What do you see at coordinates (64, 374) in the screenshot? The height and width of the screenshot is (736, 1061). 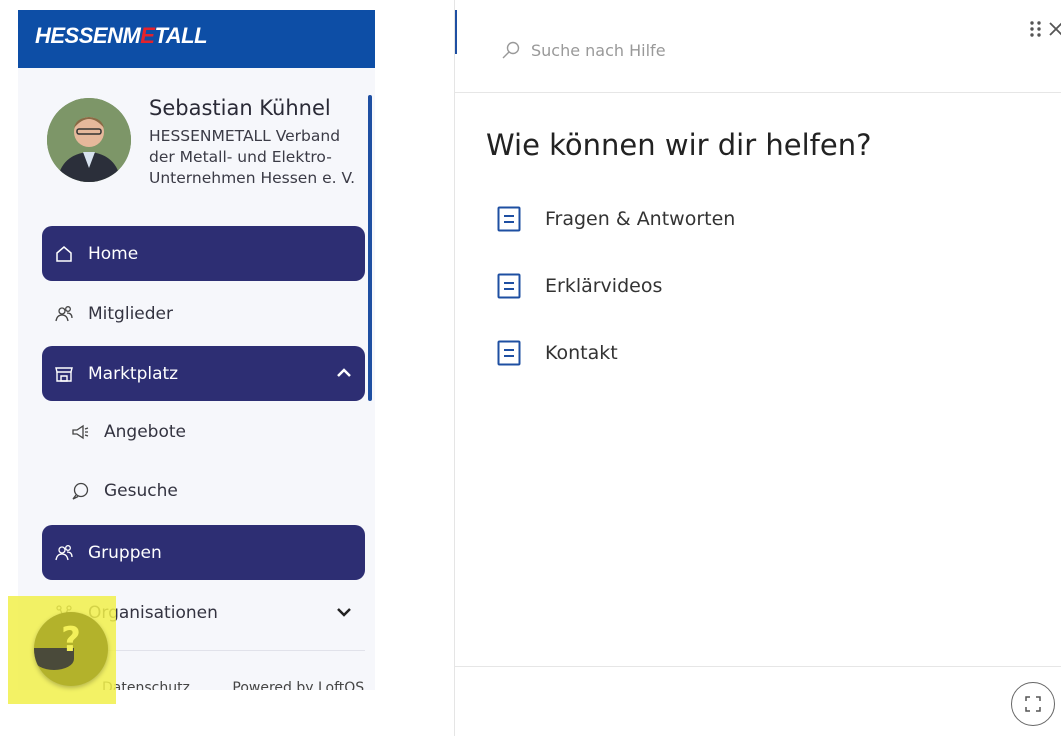 I see `store-icon` at bounding box center [64, 374].